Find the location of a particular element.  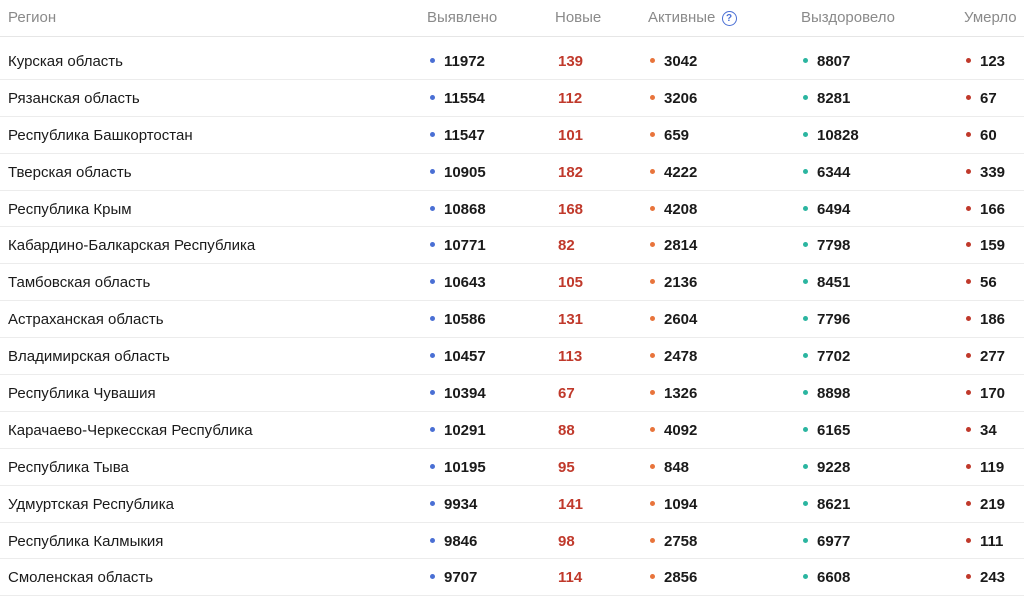

died-cell: 111 is located at coordinates (984, 541).